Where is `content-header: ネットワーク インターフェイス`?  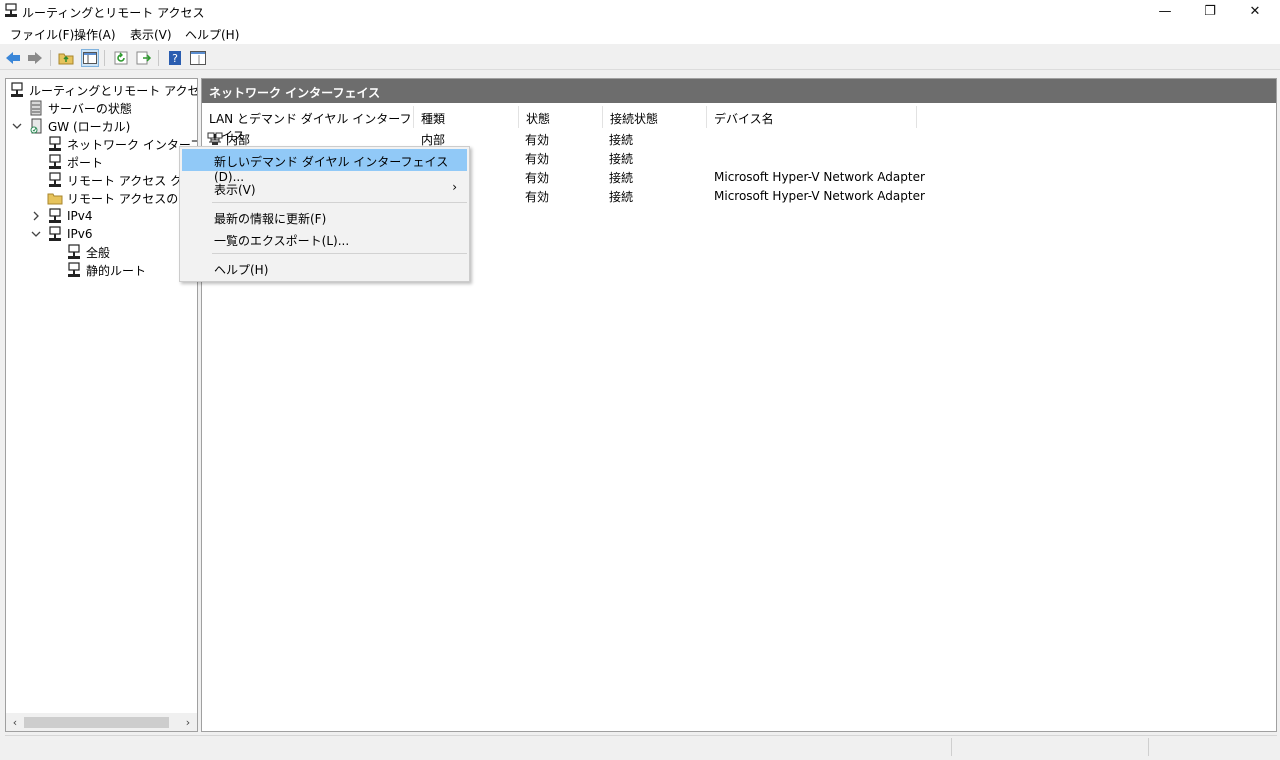 content-header: ネットワーク インターフェイス is located at coordinates (739, 91).